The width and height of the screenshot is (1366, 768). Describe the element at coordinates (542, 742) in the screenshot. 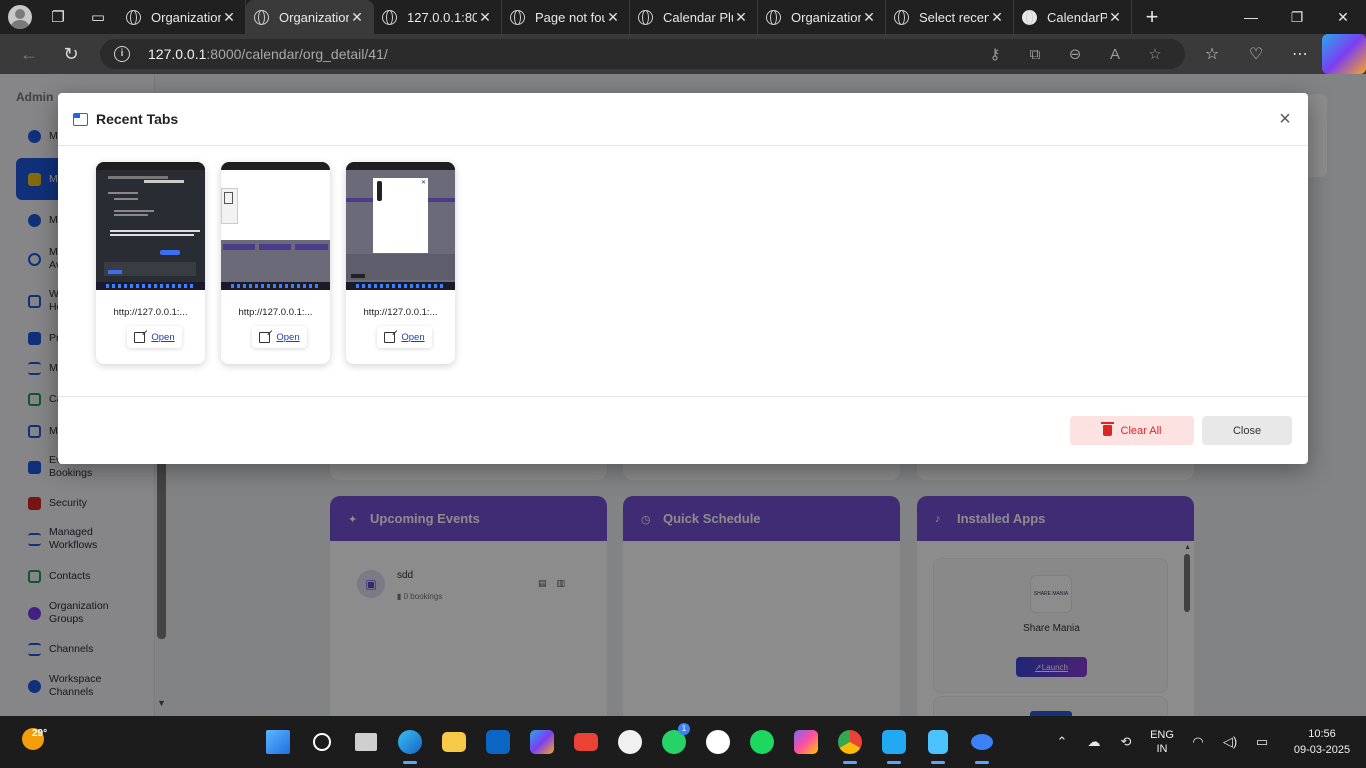

I see `copilot-app-icon` at that location.